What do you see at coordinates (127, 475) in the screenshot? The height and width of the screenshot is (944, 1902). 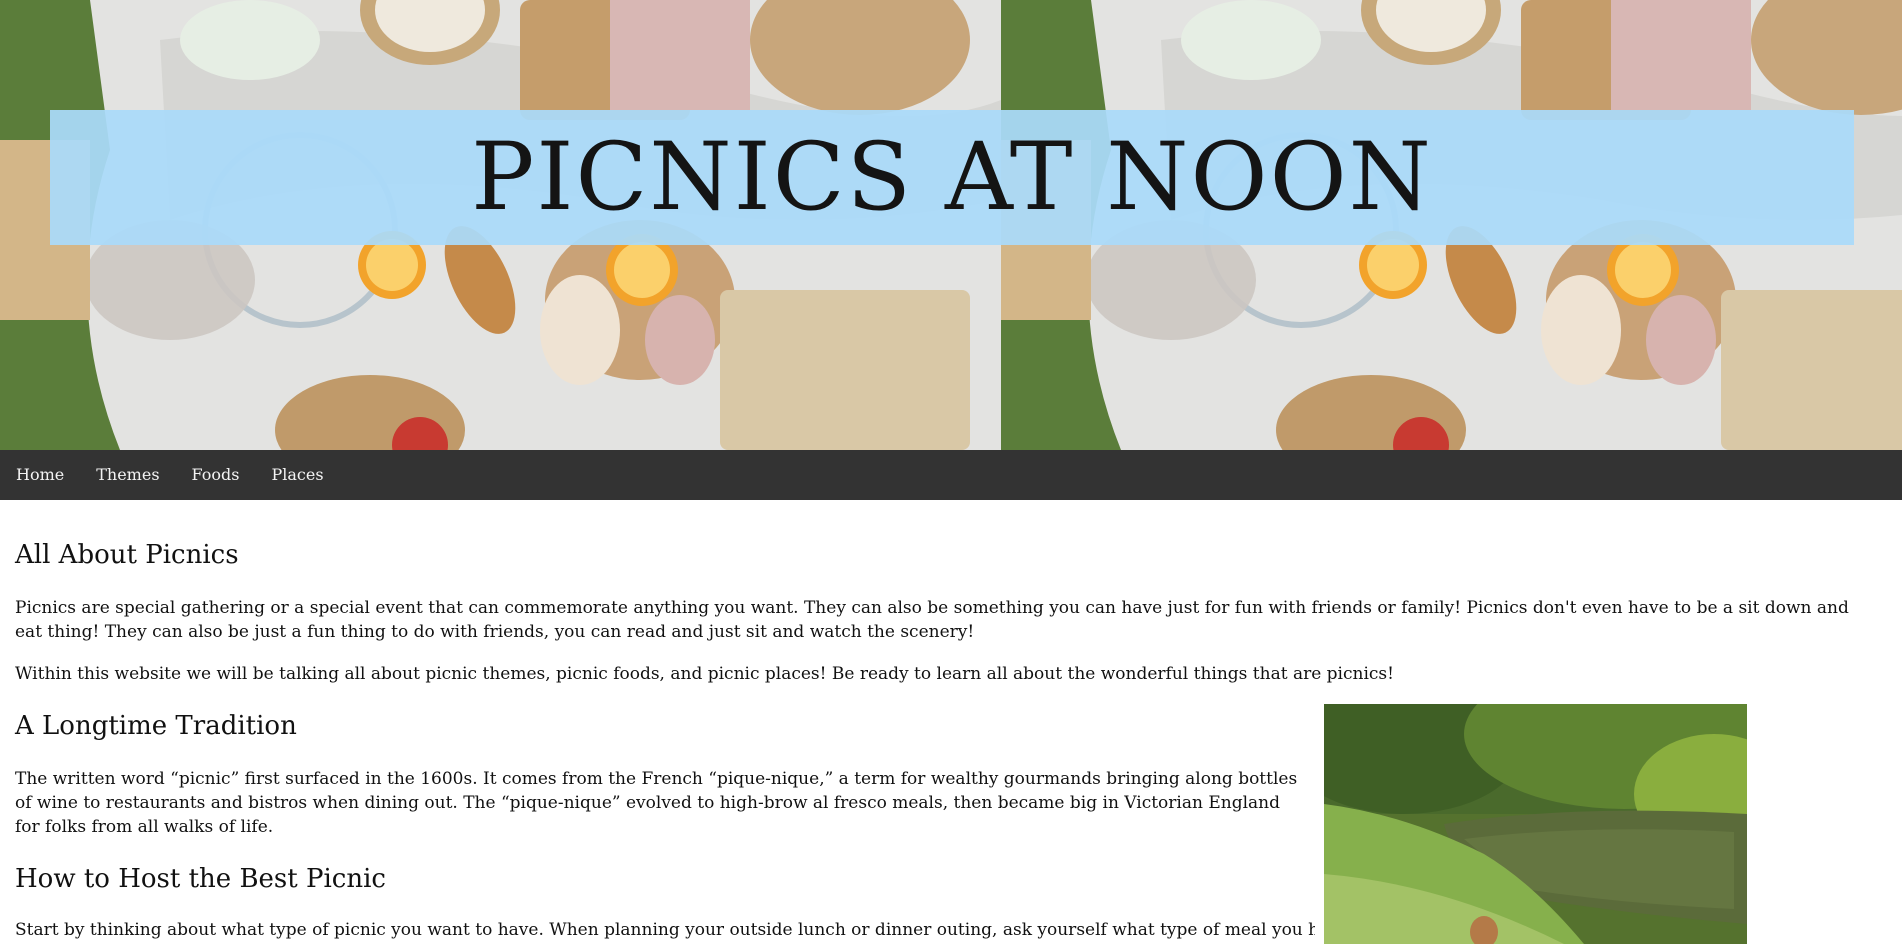 I see `nav-themes-link: Themes` at bounding box center [127, 475].